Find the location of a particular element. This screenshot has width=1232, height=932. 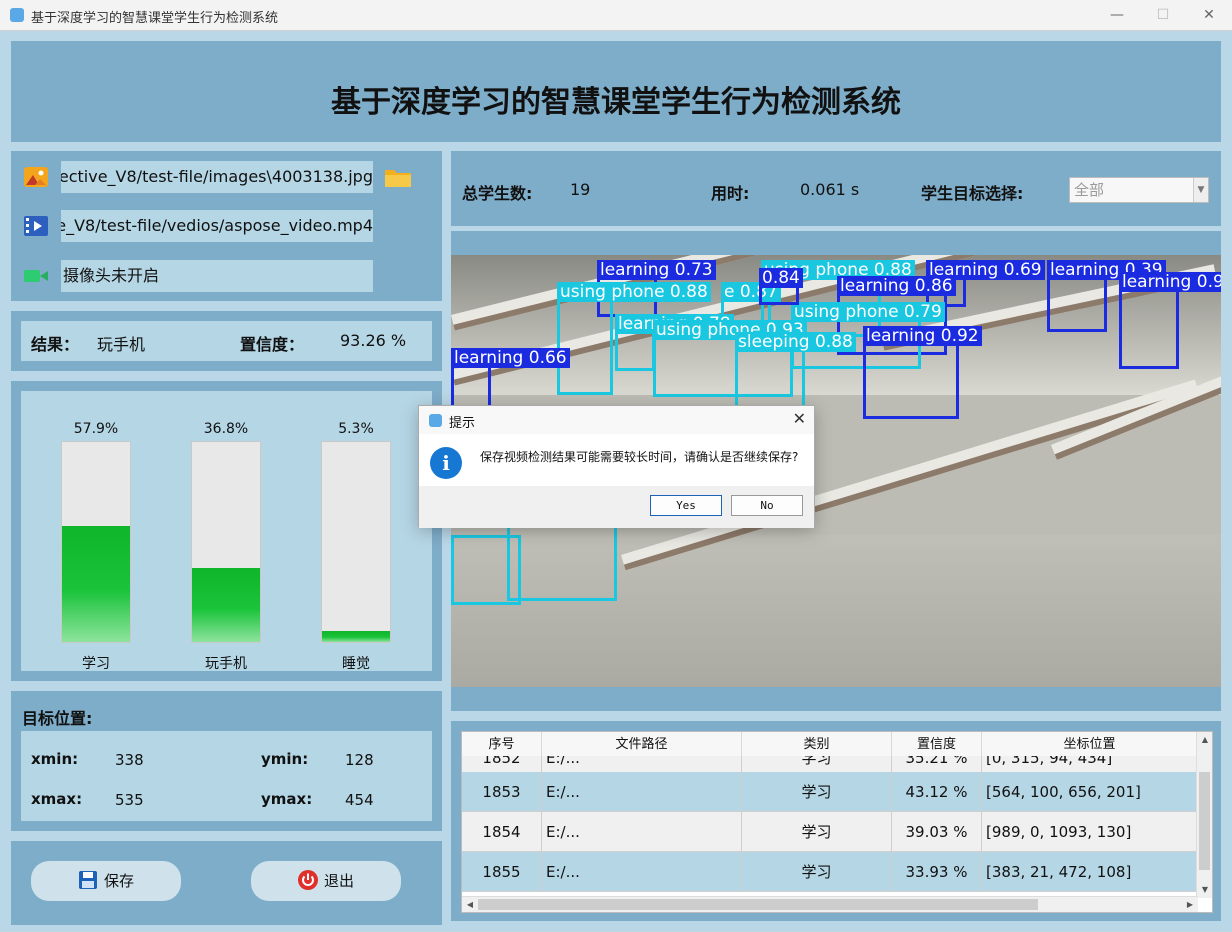

table-vertical-scrollbar: ▲ ▼ is located at coordinates (1204, 815).